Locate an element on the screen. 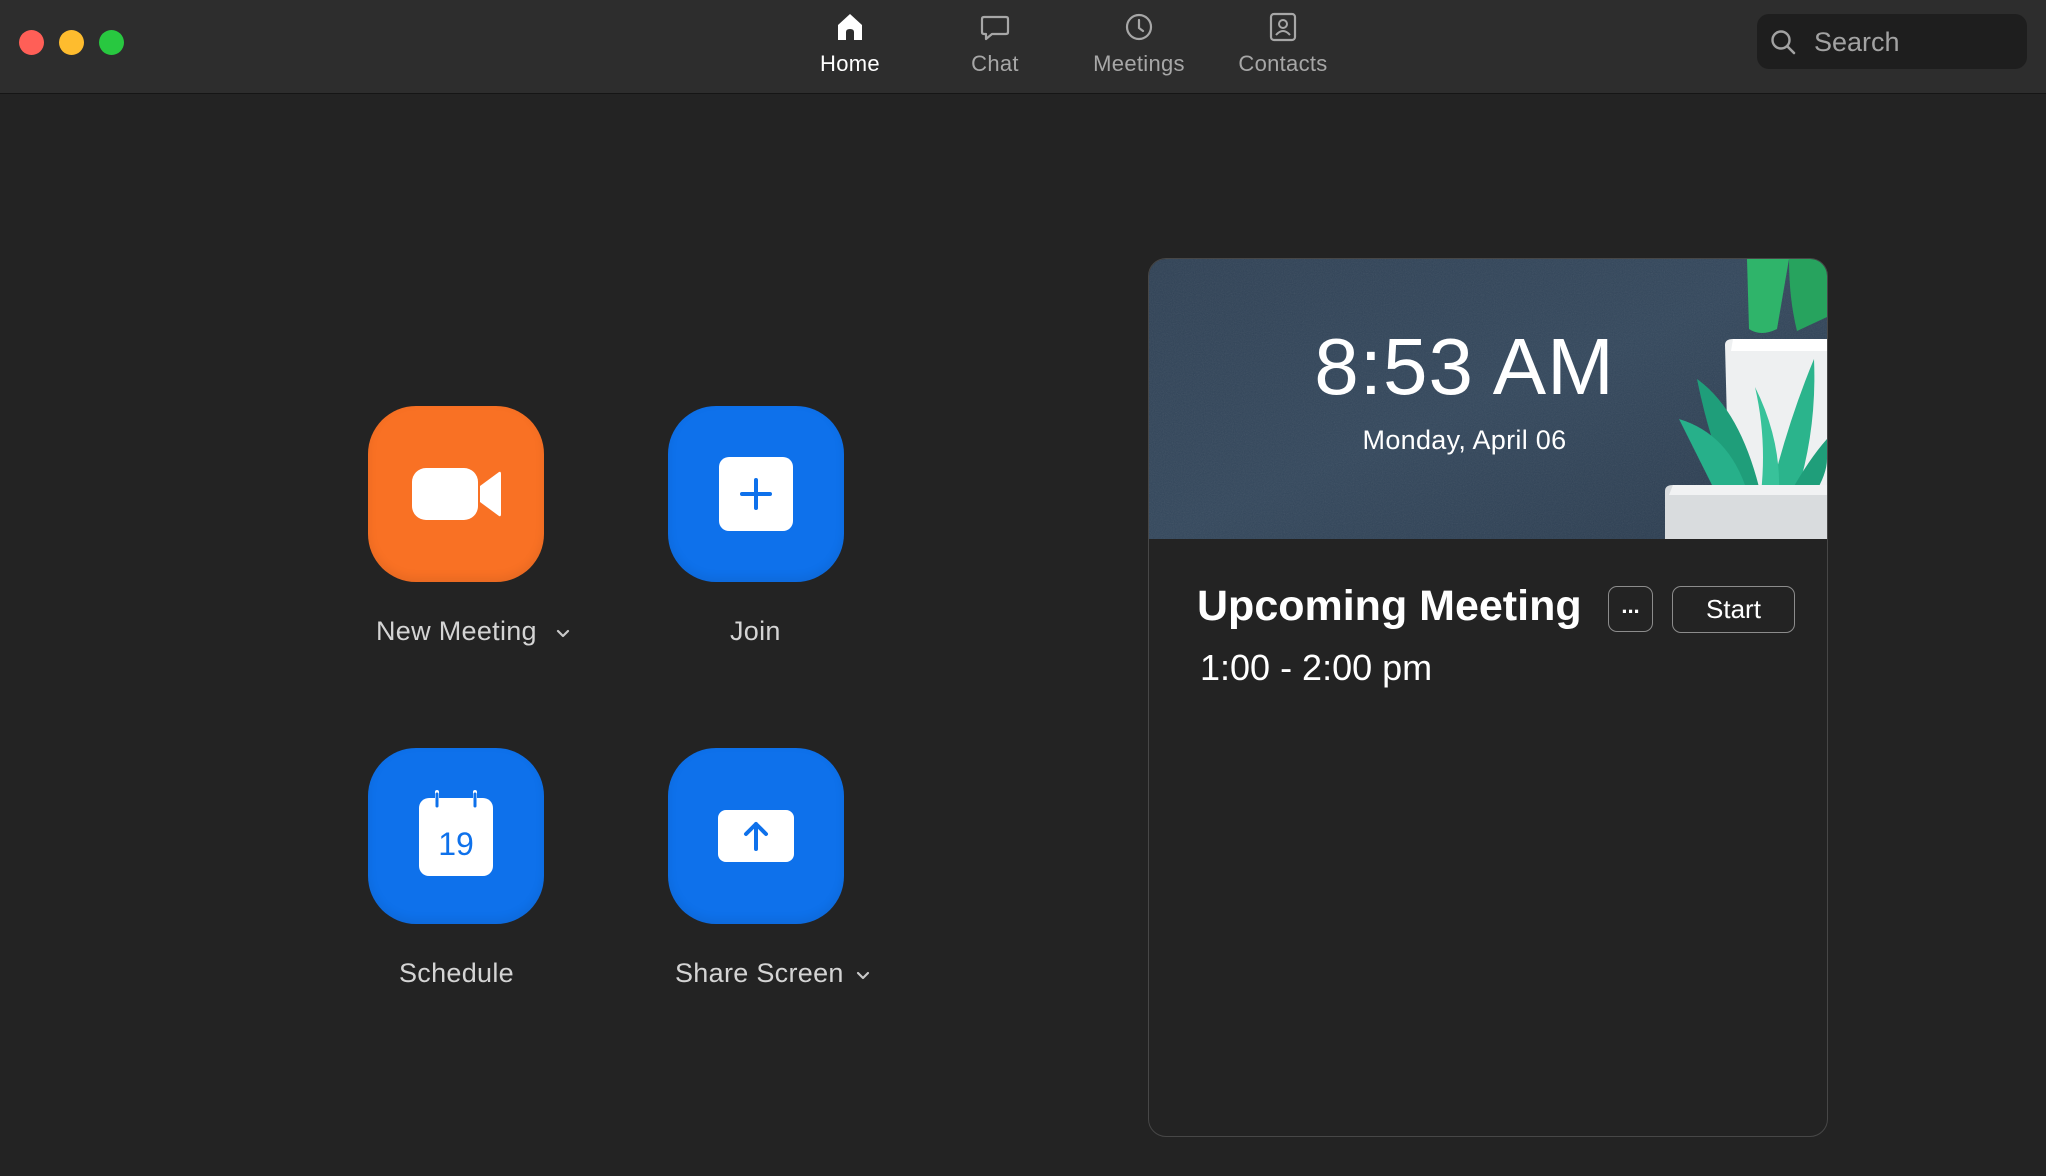 The image size is (2046, 1176). join-button is located at coordinates (756, 494).